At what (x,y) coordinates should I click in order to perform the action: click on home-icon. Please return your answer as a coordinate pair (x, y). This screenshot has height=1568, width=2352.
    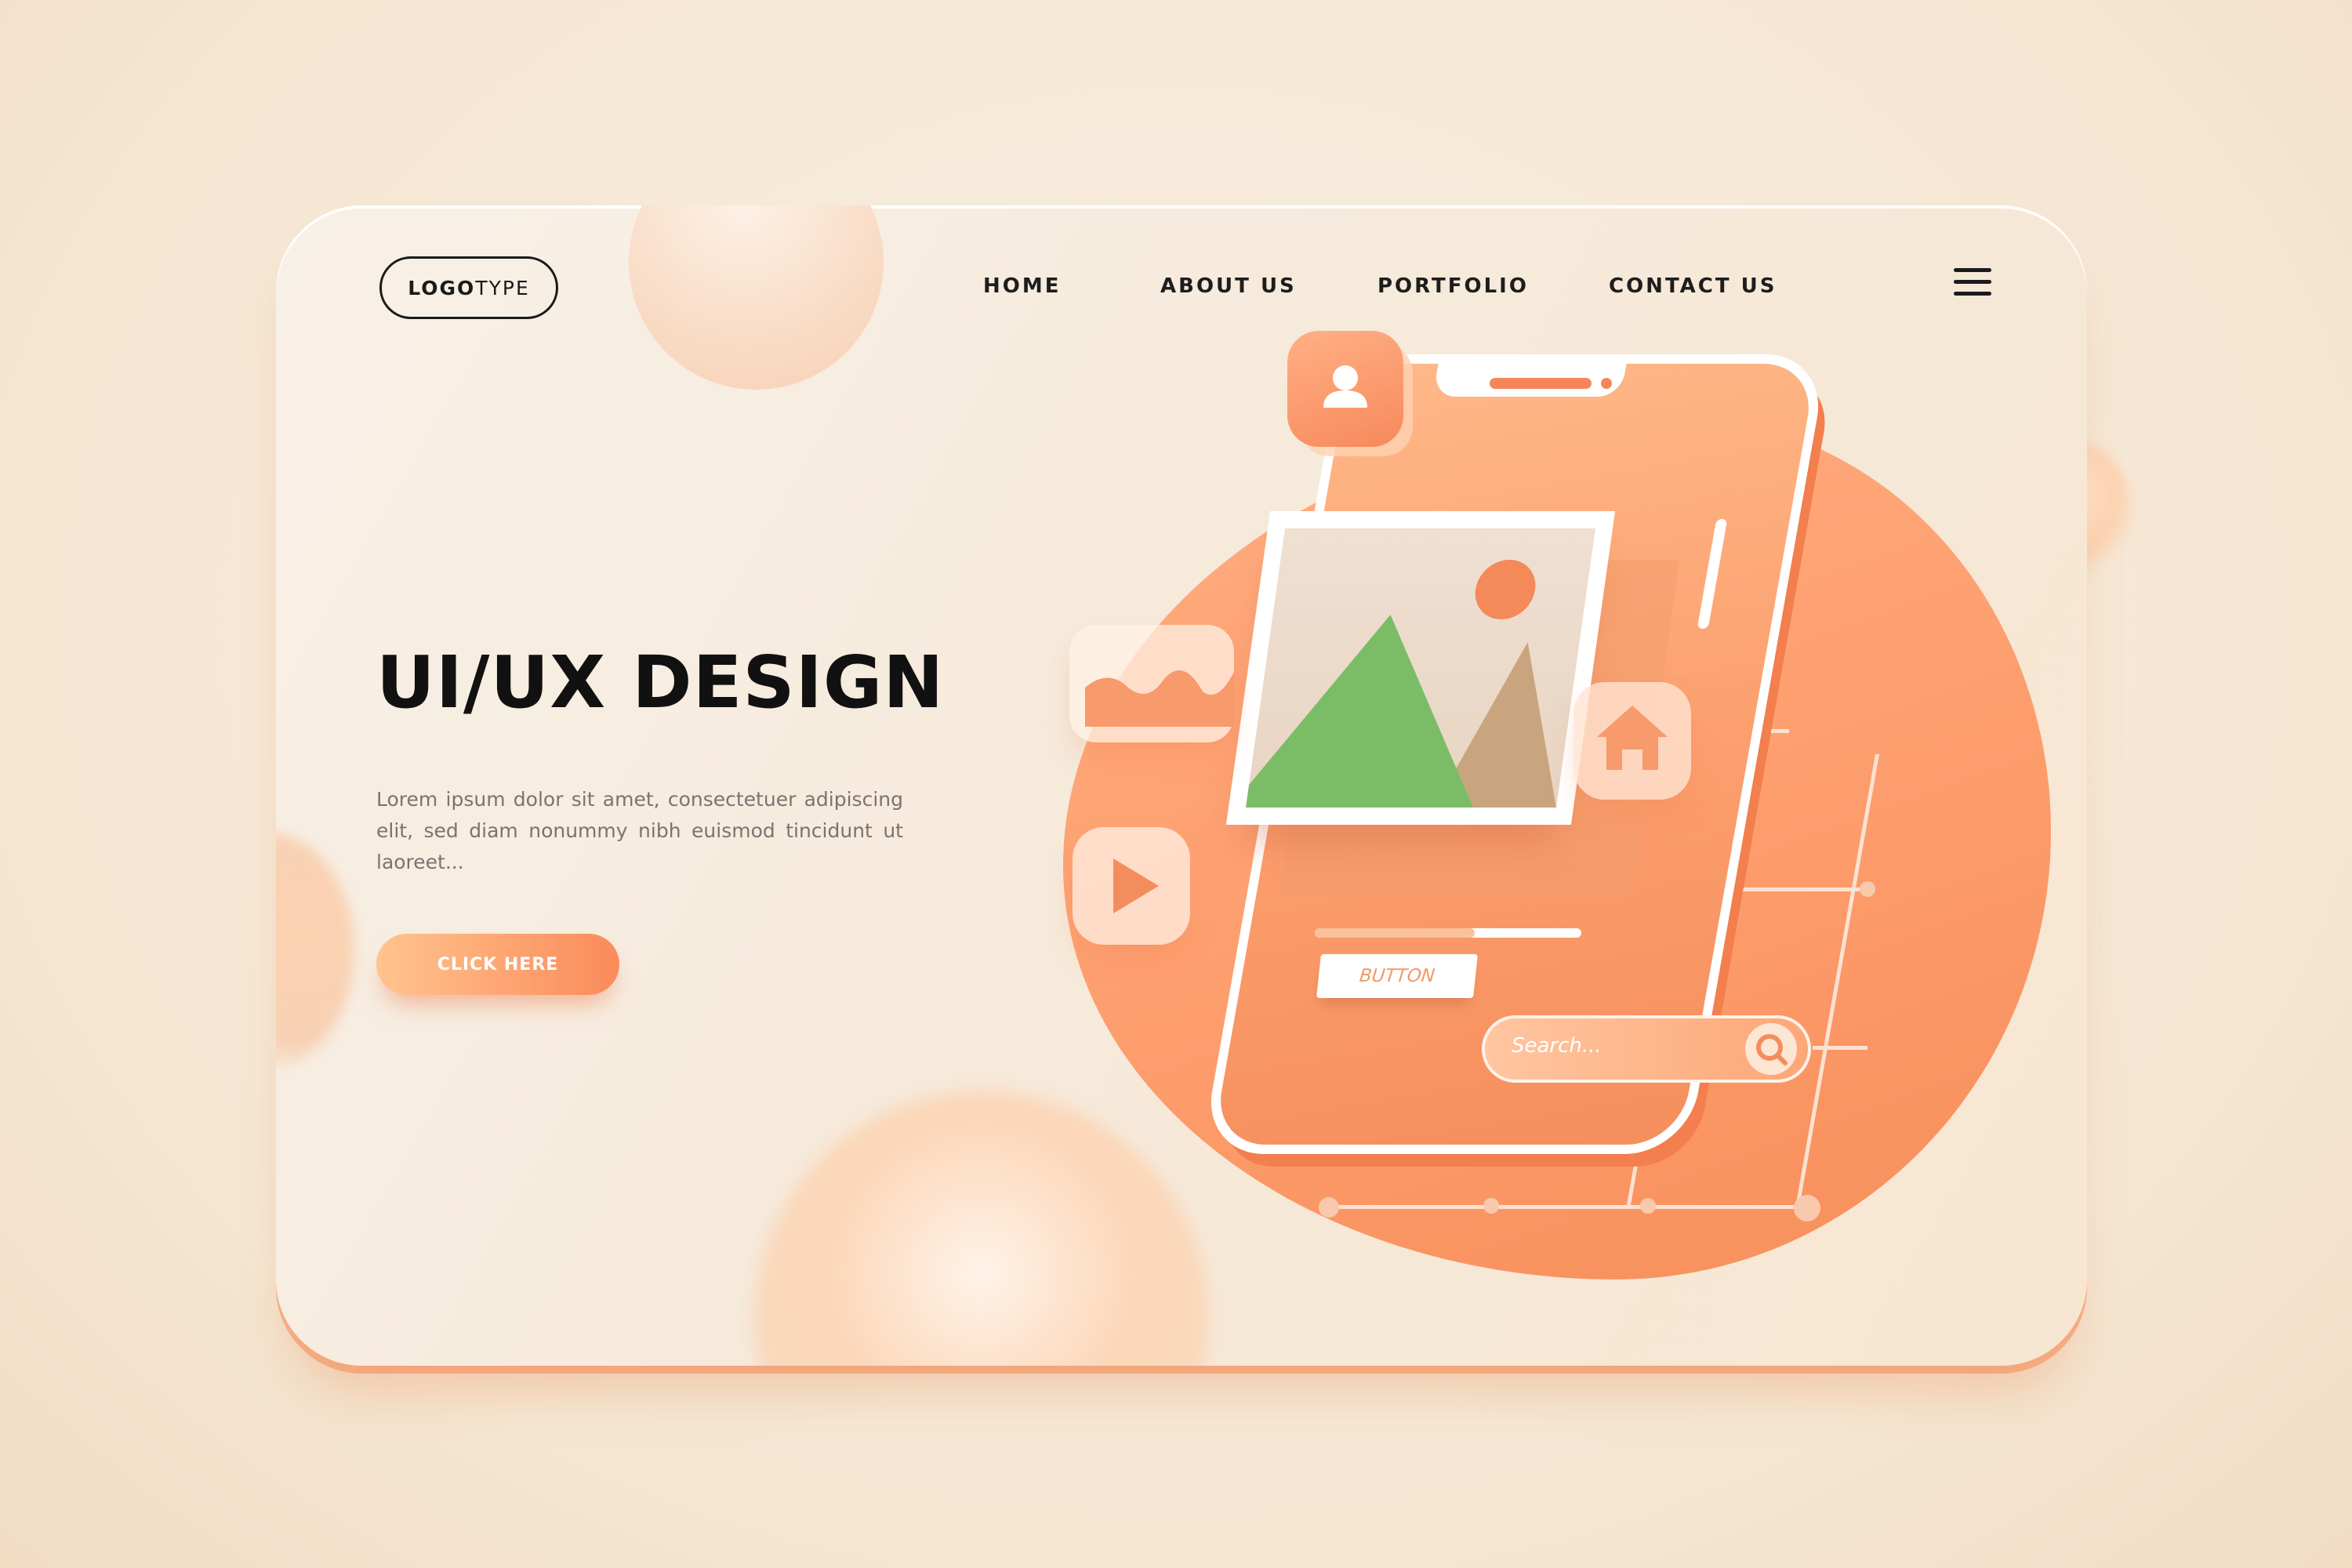
    Looking at the image, I should click on (1632, 738).